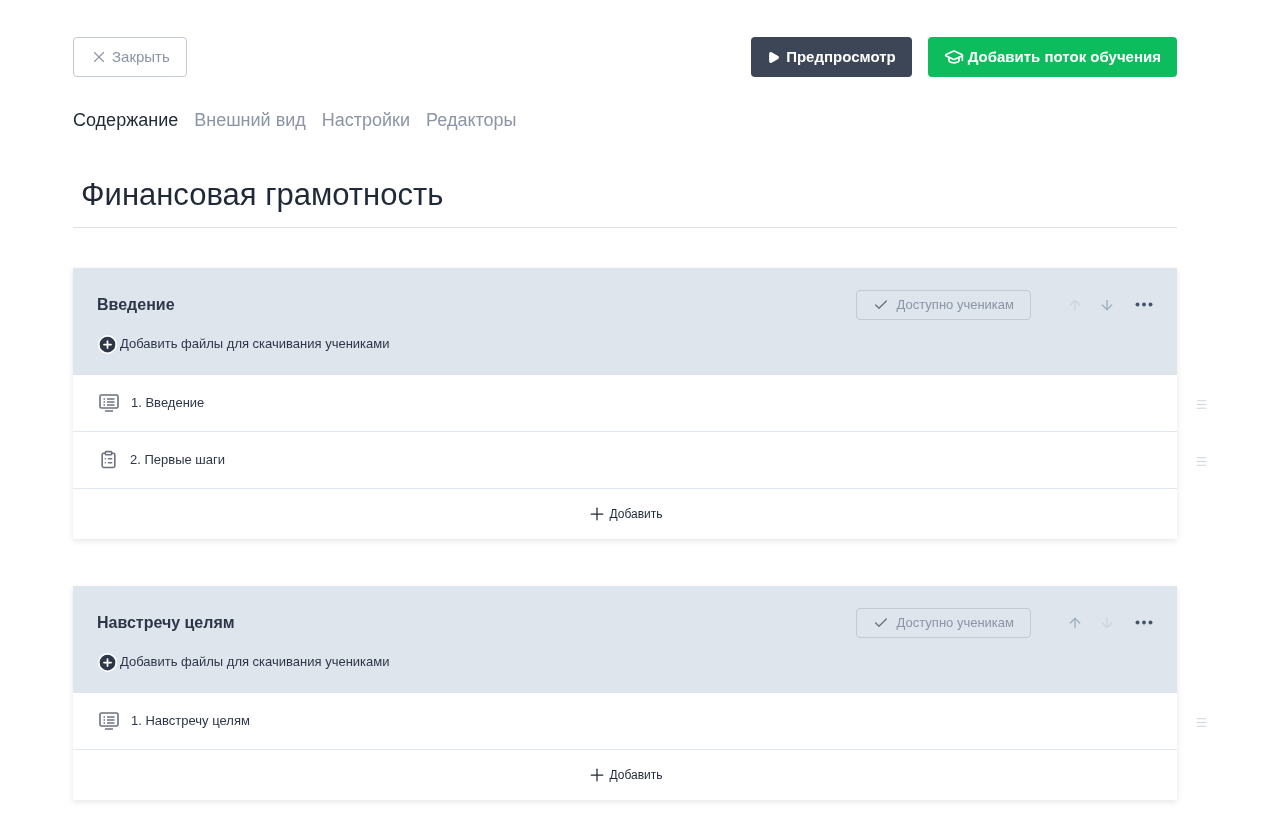 The width and height of the screenshot is (1262, 830). I want to click on lesson-row: 1. Навстречу целям, so click(625, 721).